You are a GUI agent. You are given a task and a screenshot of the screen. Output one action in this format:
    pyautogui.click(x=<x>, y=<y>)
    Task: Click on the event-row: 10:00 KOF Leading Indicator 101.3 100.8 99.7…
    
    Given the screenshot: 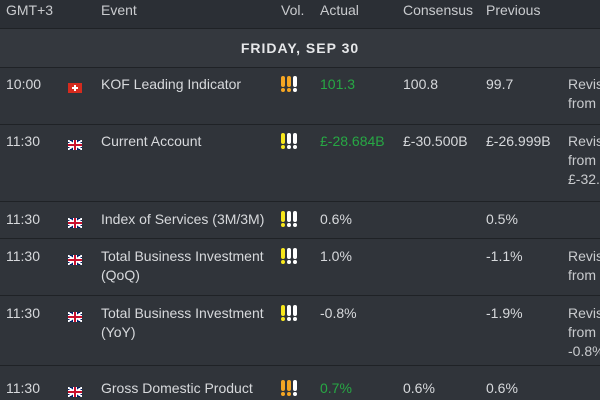 What is the action you would take?
    pyautogui.click(x=300, y=96)
    